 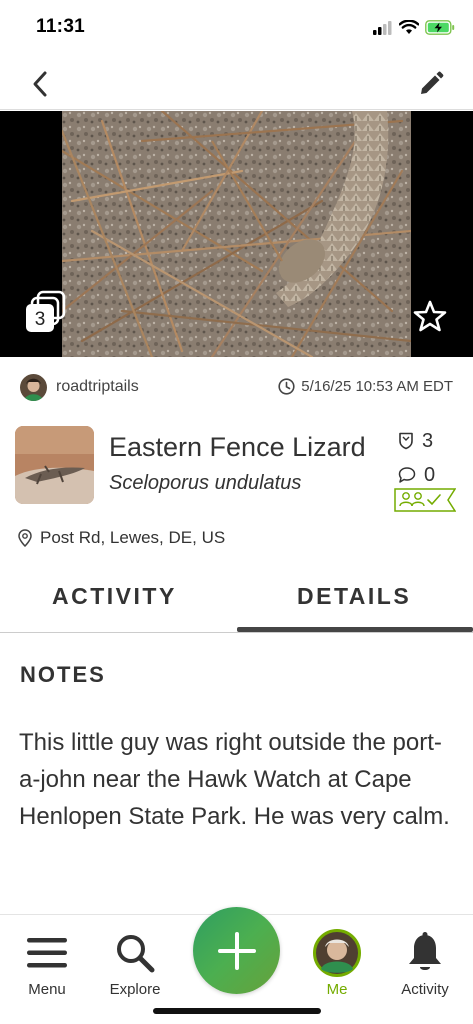 I want to click on tab-bar: ACTIVITY DETAILS, so click(x=236, y=604).